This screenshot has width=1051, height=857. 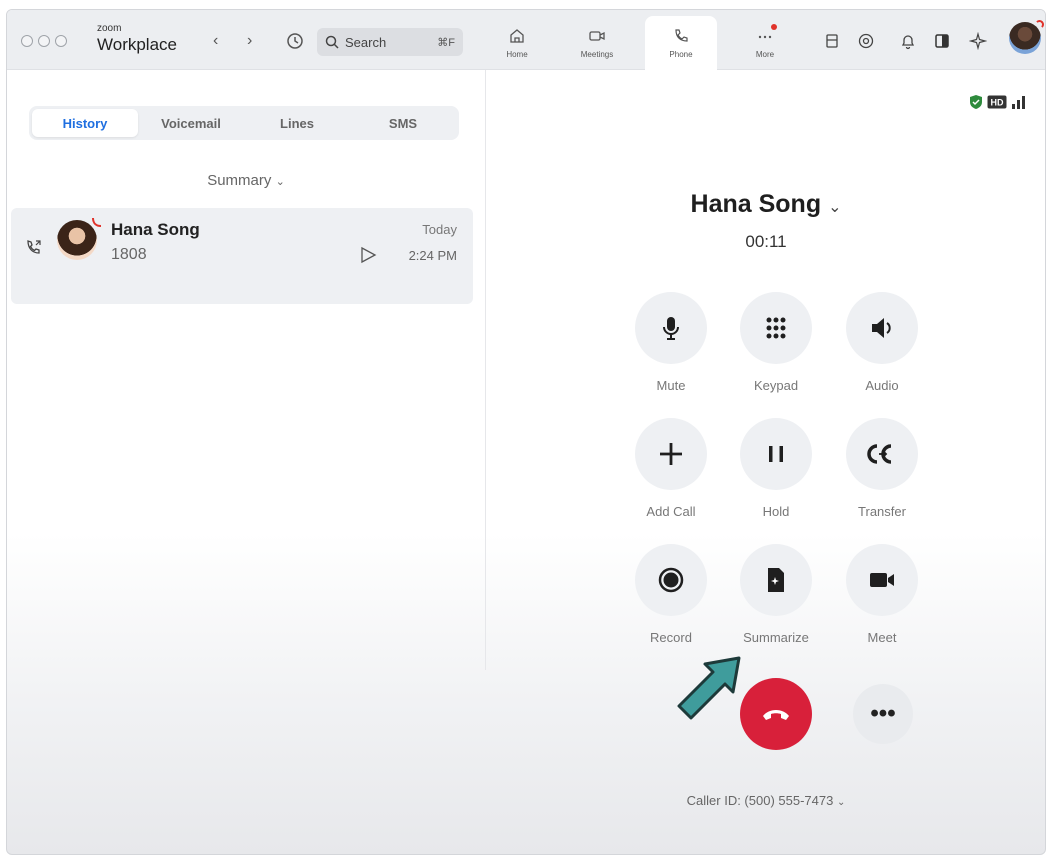 I want to click on search-placeholder: Search, so click(x=366, y=42).